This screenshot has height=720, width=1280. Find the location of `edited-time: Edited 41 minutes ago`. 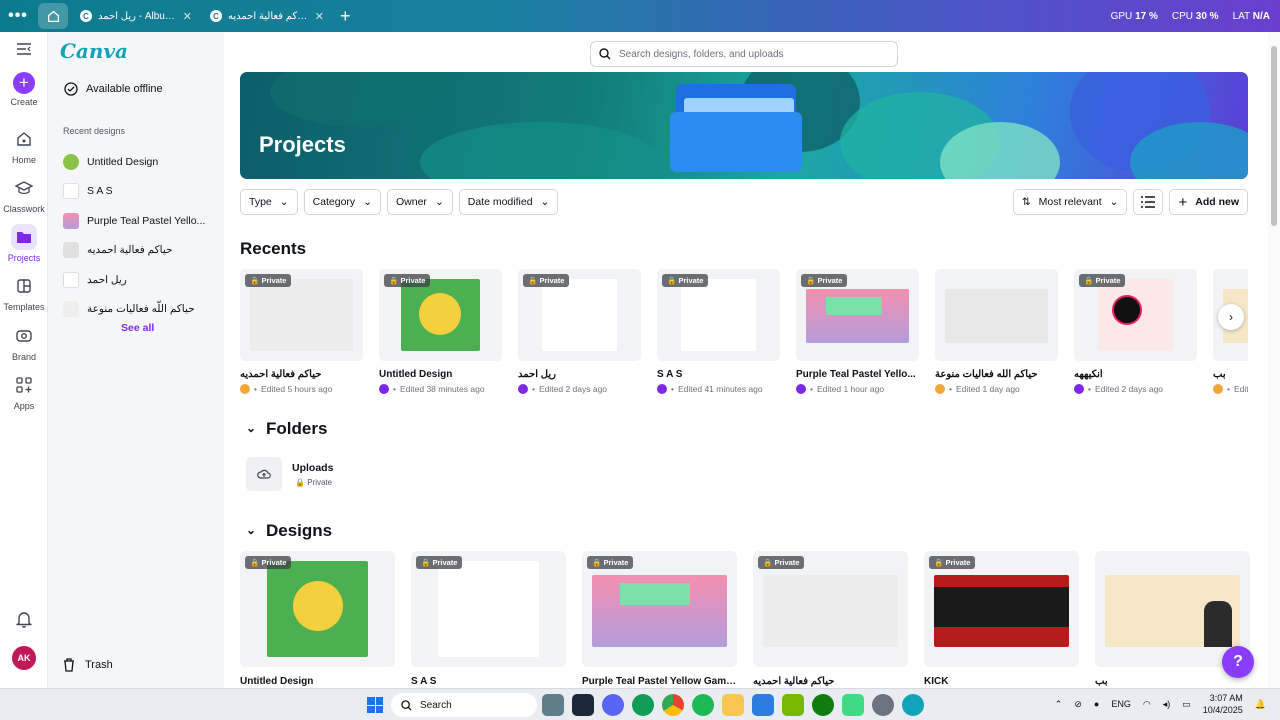

edited-time: Edited 41 minutes ago is located at coordinates (720, 389).